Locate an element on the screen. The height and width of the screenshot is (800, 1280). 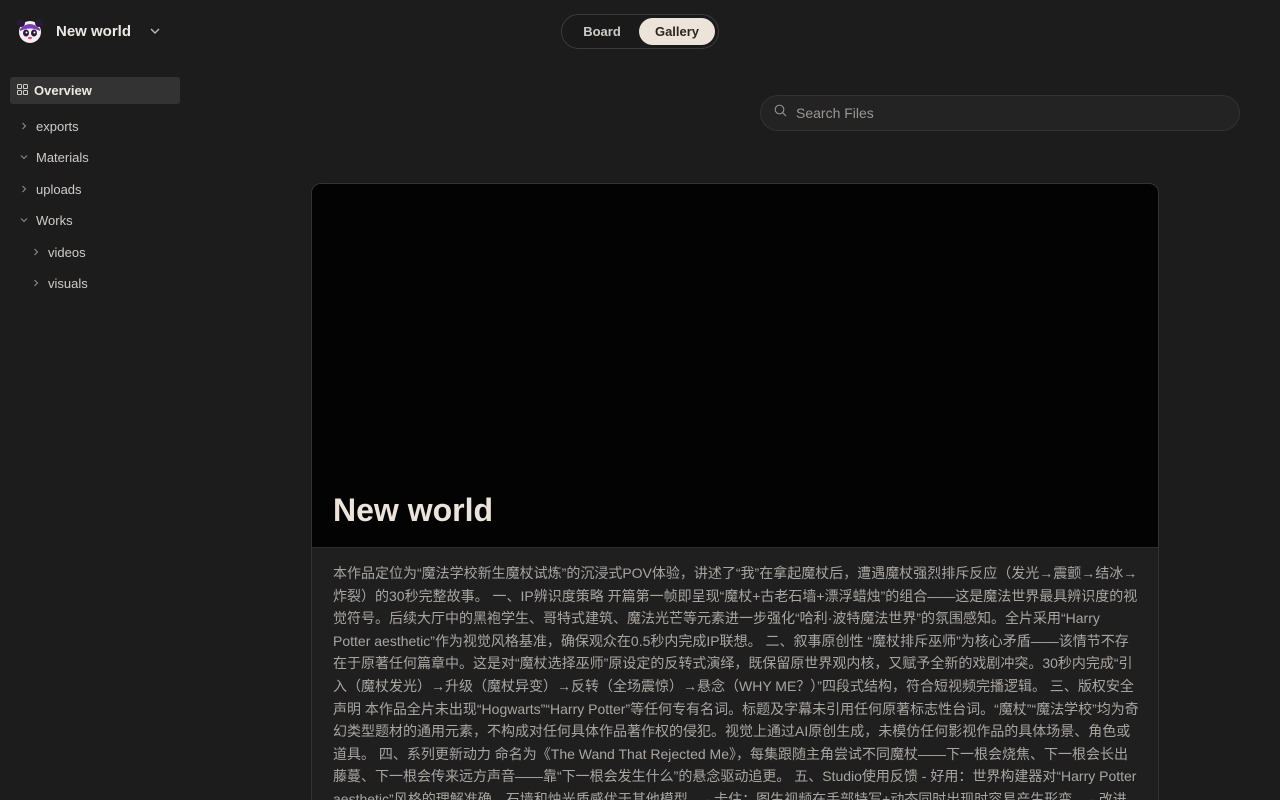
sidebar-item-label: Overview is located at coordinates (63, 90).